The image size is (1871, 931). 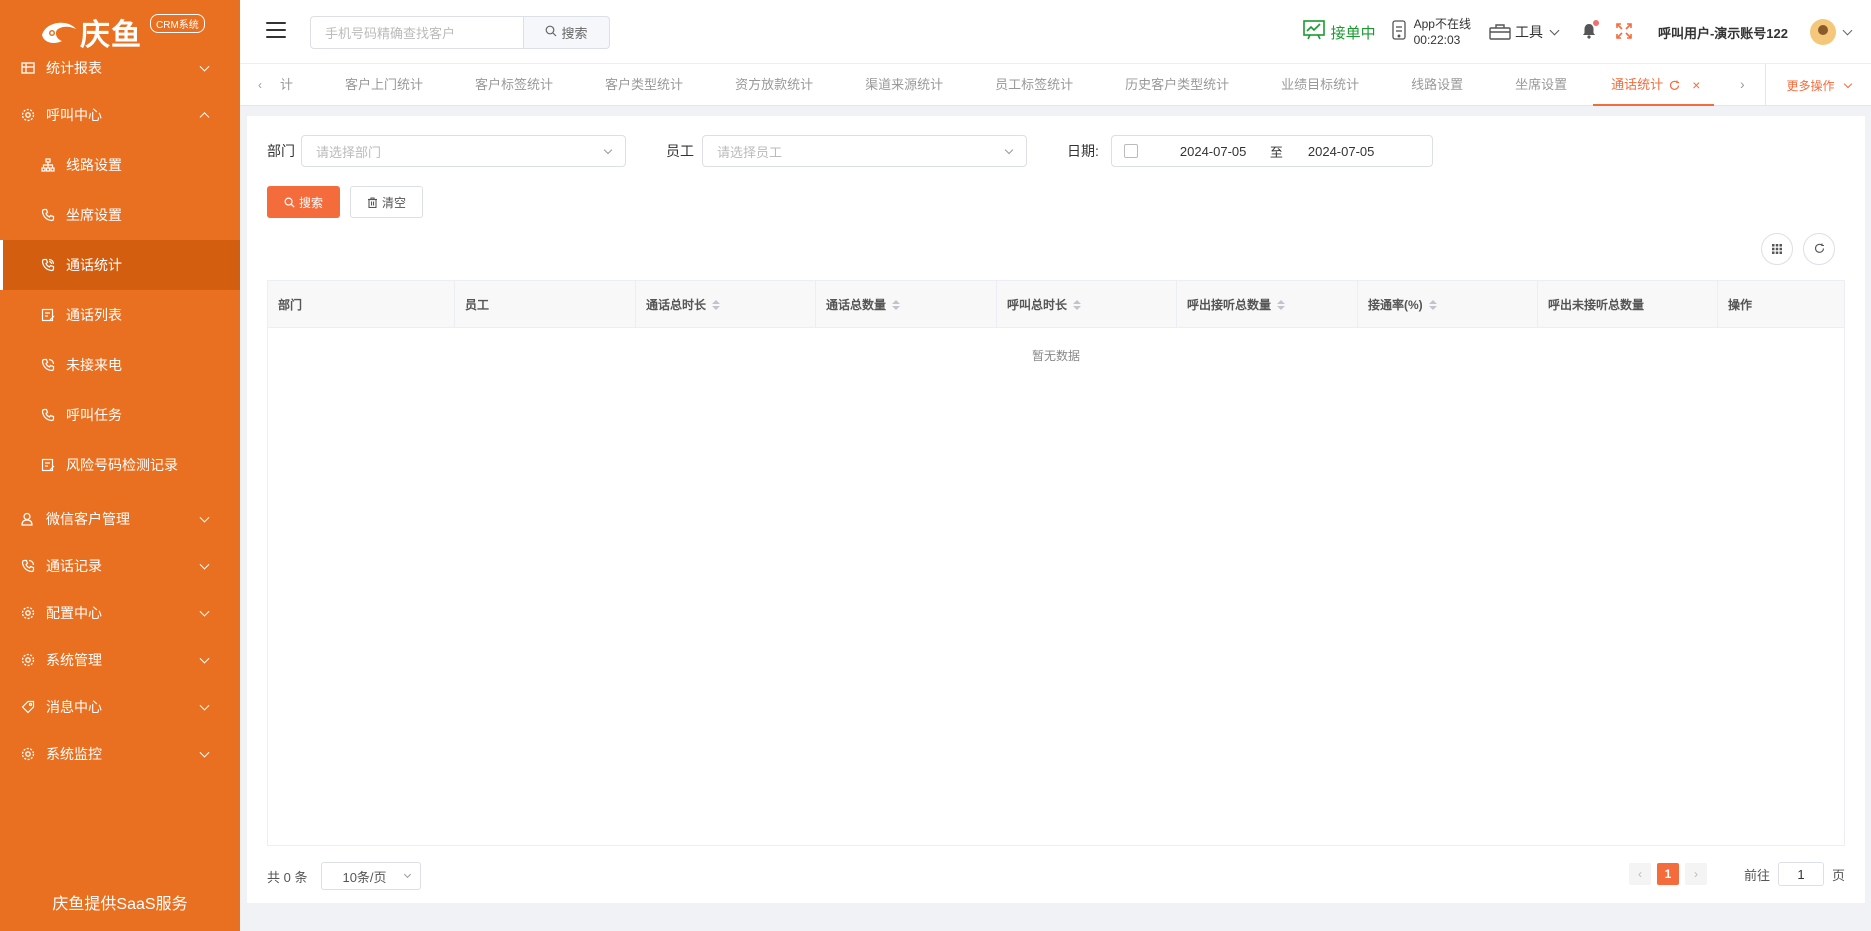 I want to click on goto-page-input: 1, so click(x=1800, y=874).